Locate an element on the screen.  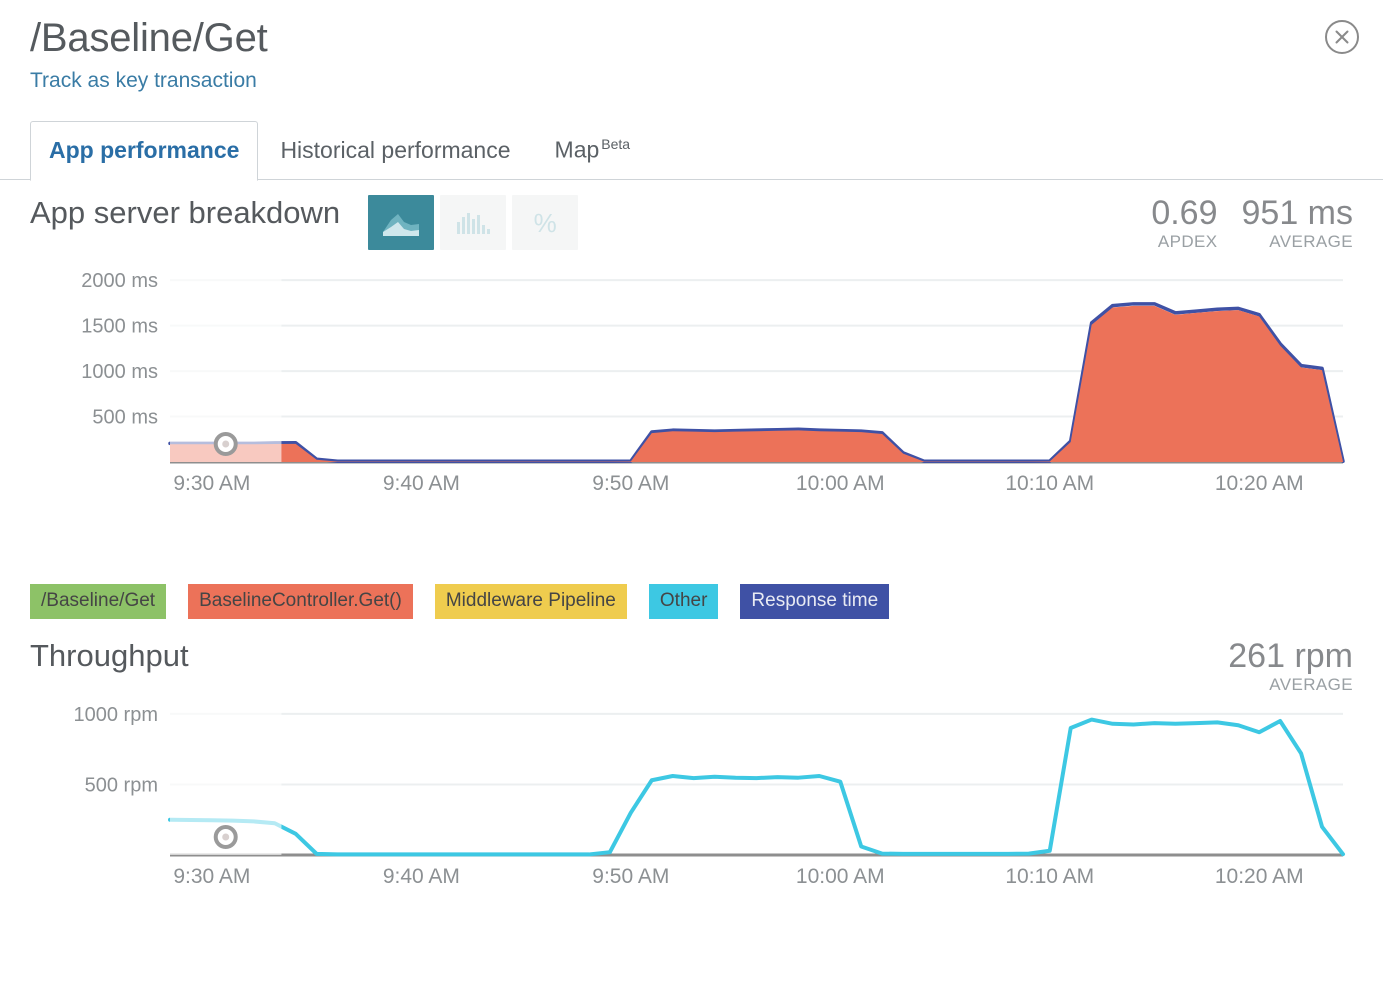
throughput-title: Throughput is located at coordinates (109, 655).